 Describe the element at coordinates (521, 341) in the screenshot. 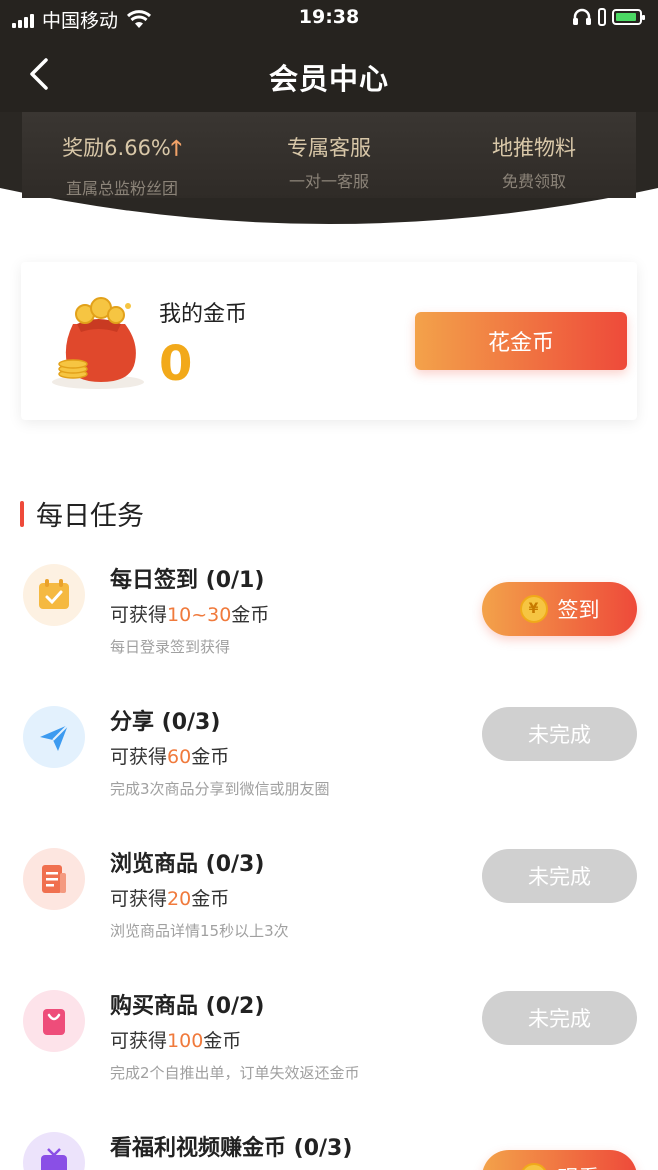

I see `spend-coins-button: 花金币` at that location.